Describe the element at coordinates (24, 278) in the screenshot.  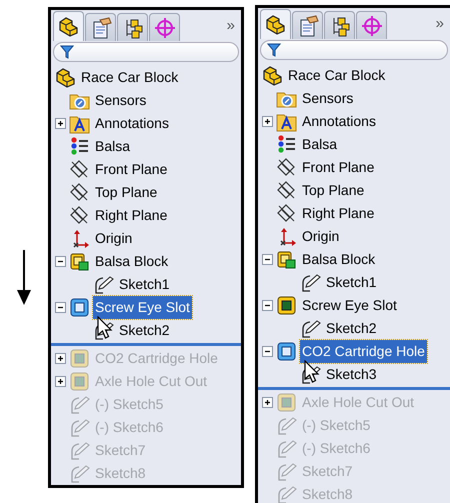
I see `down-arrow` at that location.